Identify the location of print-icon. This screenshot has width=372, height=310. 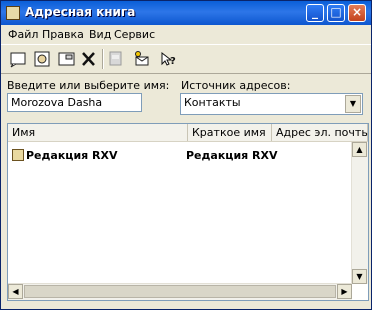
(116, 59).